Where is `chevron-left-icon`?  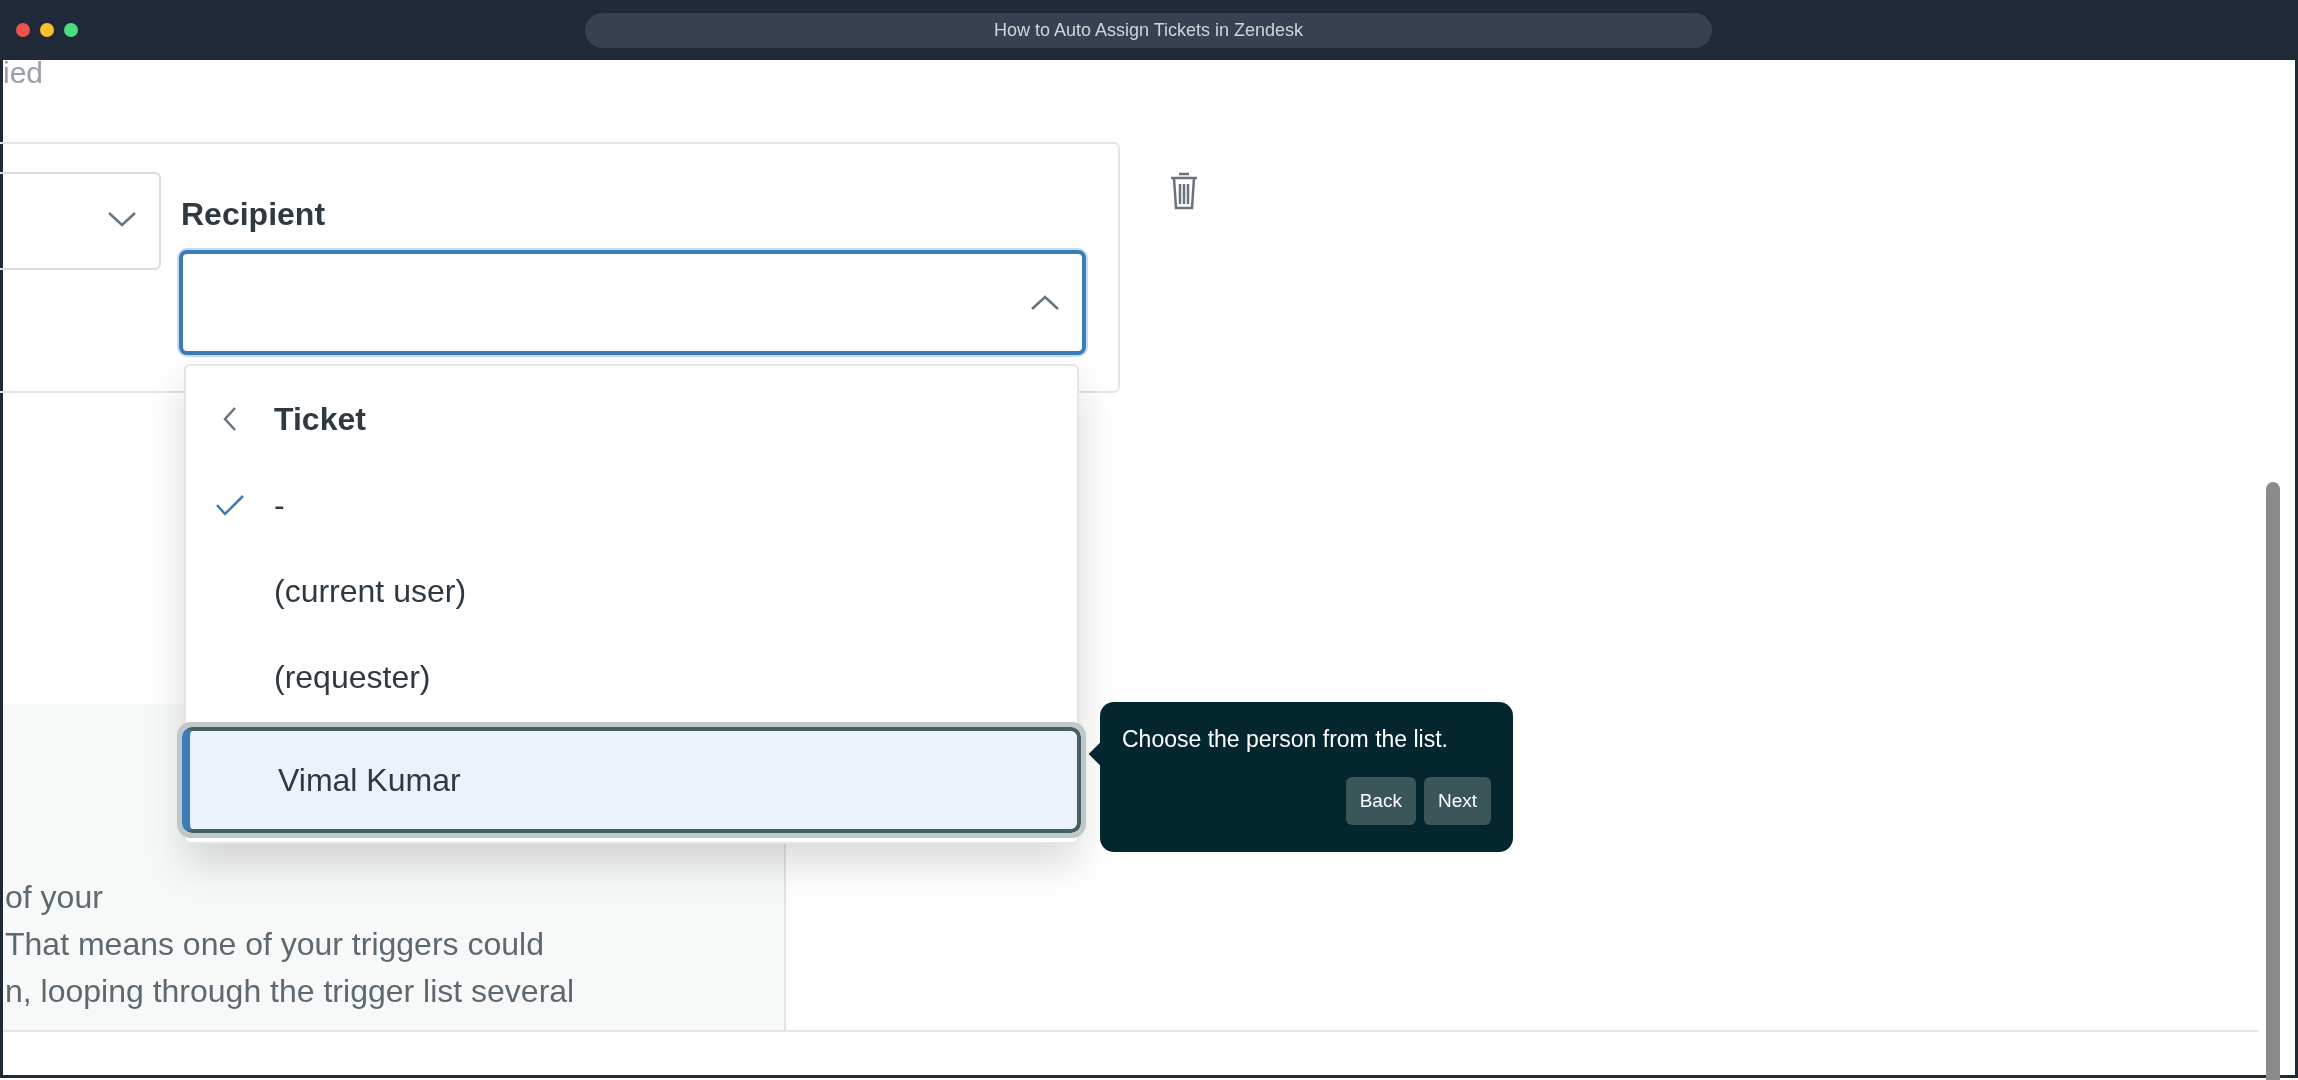 chevron-left-icon is located at coordinates (230, 419).